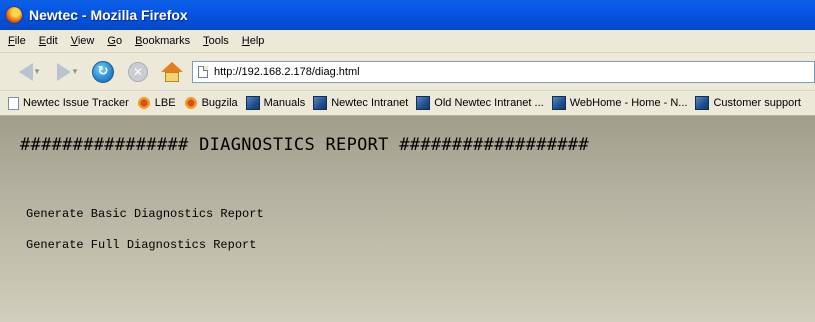 This screenshot has height=322, width=815. I want to click on bookmark-newtec-issue-tracker: Newtec Issue Tracker, so click(67, 103).